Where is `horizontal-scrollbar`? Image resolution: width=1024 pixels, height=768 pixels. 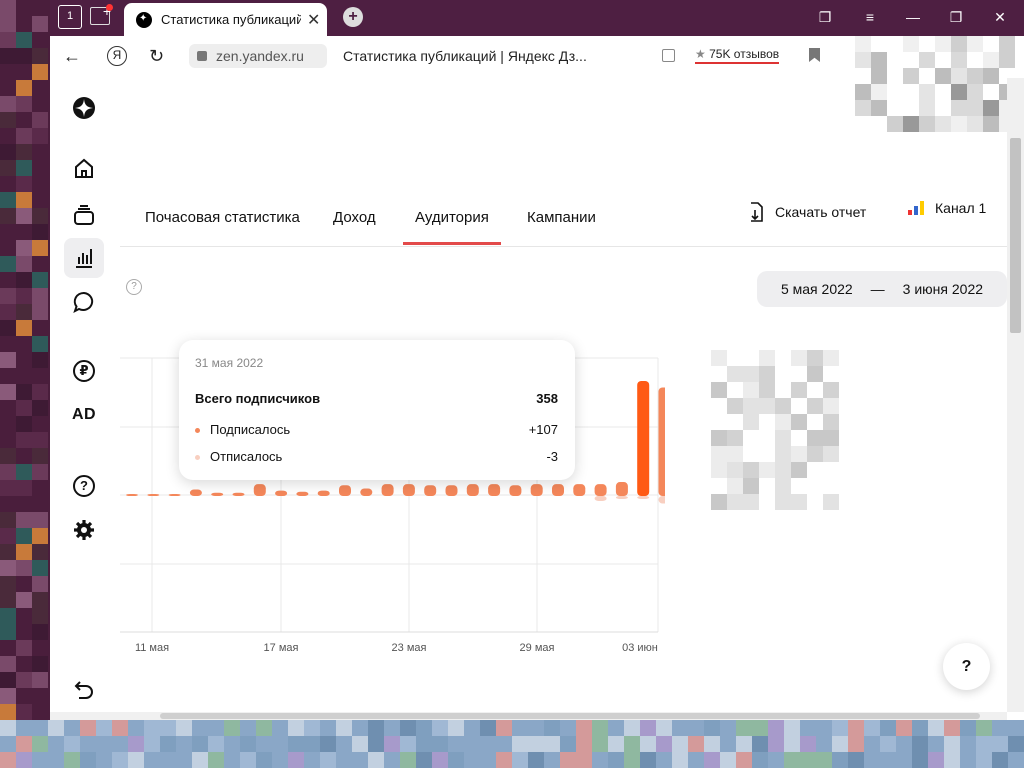
horizontal-scrollbar is located at coordinates (528, 716).